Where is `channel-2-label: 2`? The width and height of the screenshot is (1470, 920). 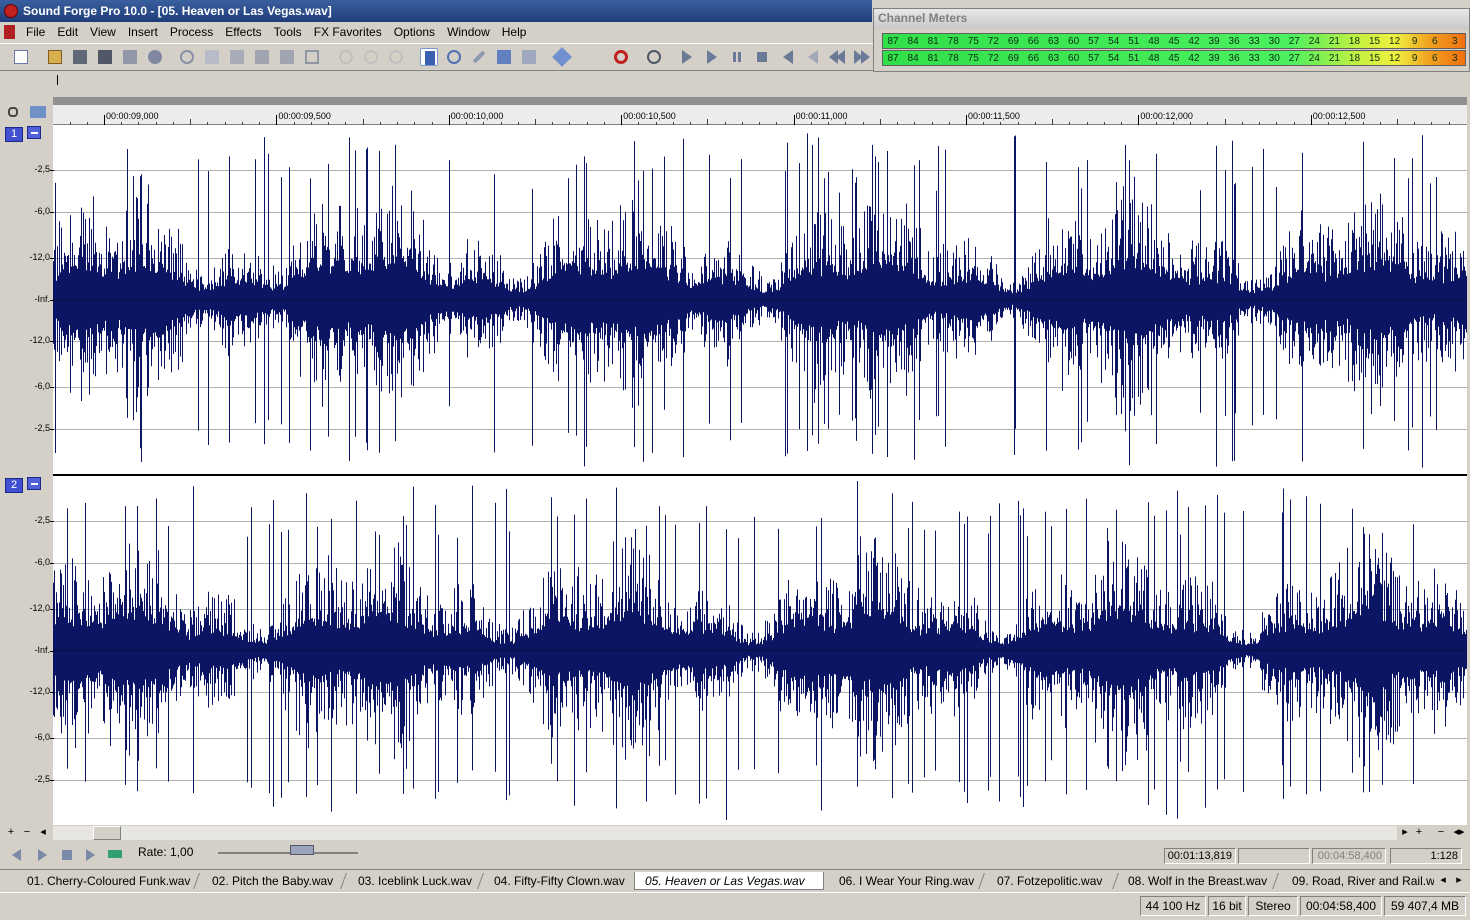 channel-2-label: 2 is located at coordinates (14, 485).